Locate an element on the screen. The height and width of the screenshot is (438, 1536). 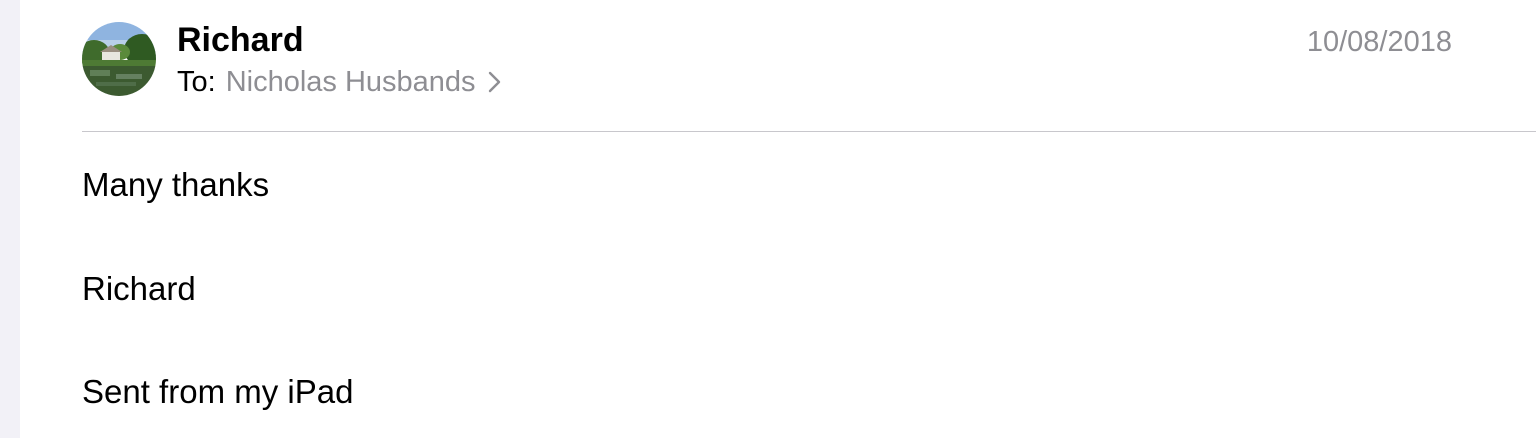
body-line-greeting: Many thanks is located at coordinates (176, 184).